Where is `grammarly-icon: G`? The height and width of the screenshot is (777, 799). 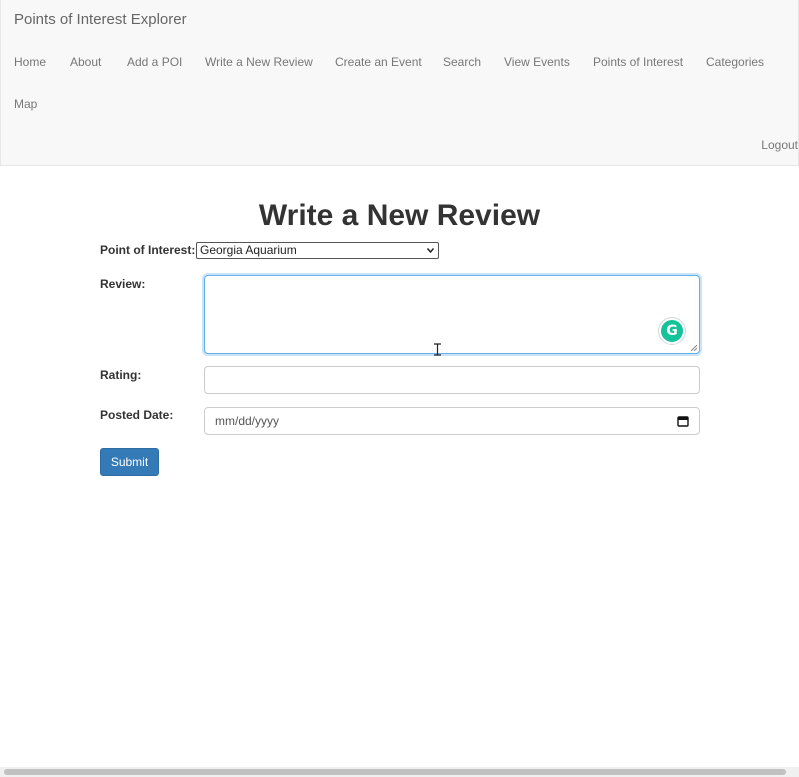 grammarly-icon: G is located at coordinates (672, 331).